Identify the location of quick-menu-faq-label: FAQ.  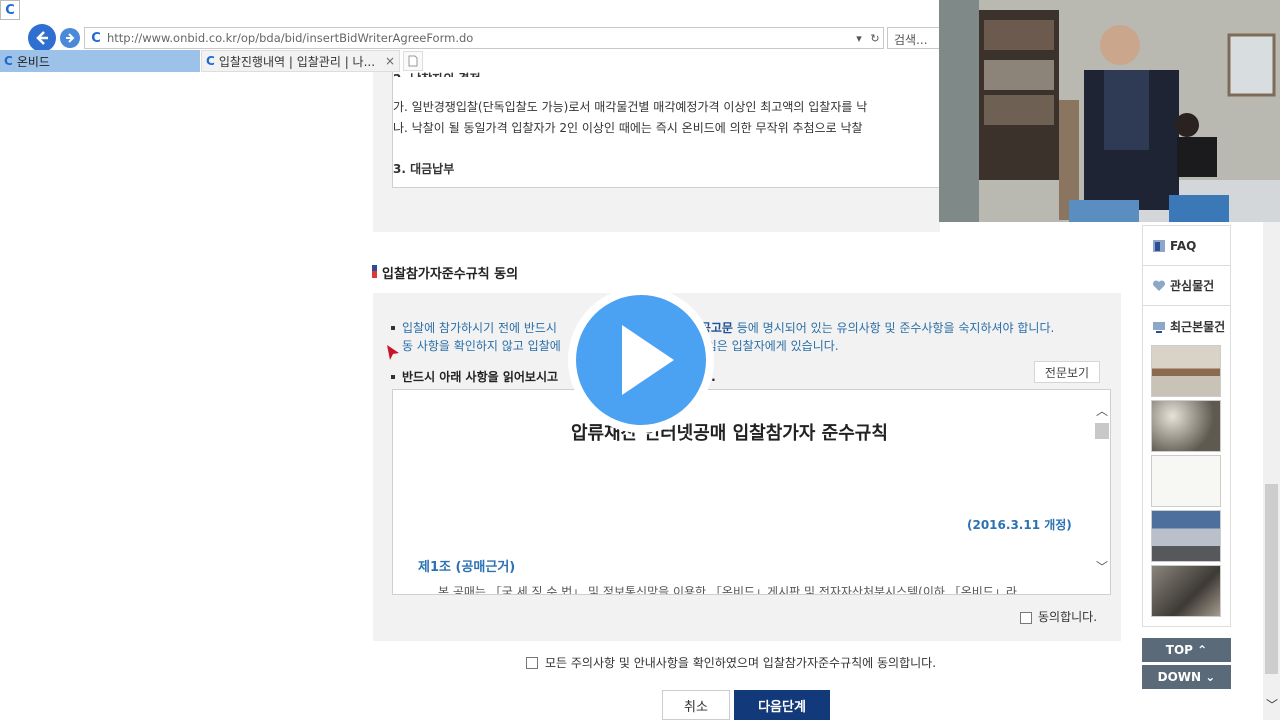
(1183, 245).